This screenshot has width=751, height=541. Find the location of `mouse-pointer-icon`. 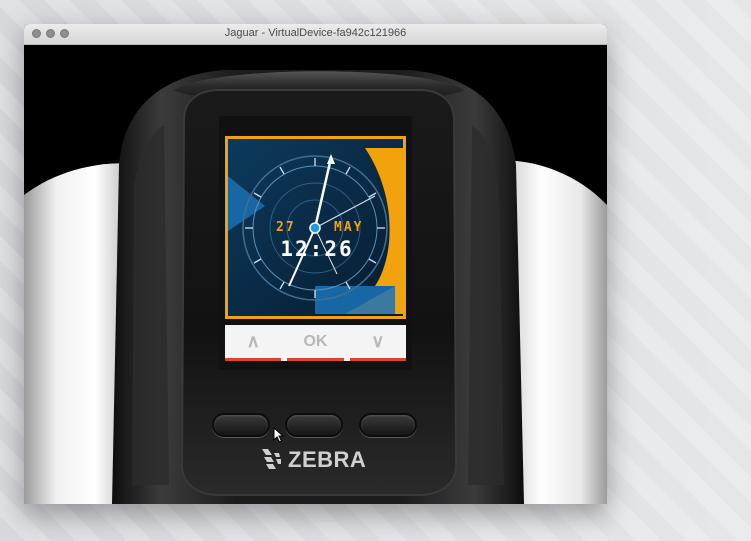

mouse-pointer-icon is located at coordinates (279, 435).